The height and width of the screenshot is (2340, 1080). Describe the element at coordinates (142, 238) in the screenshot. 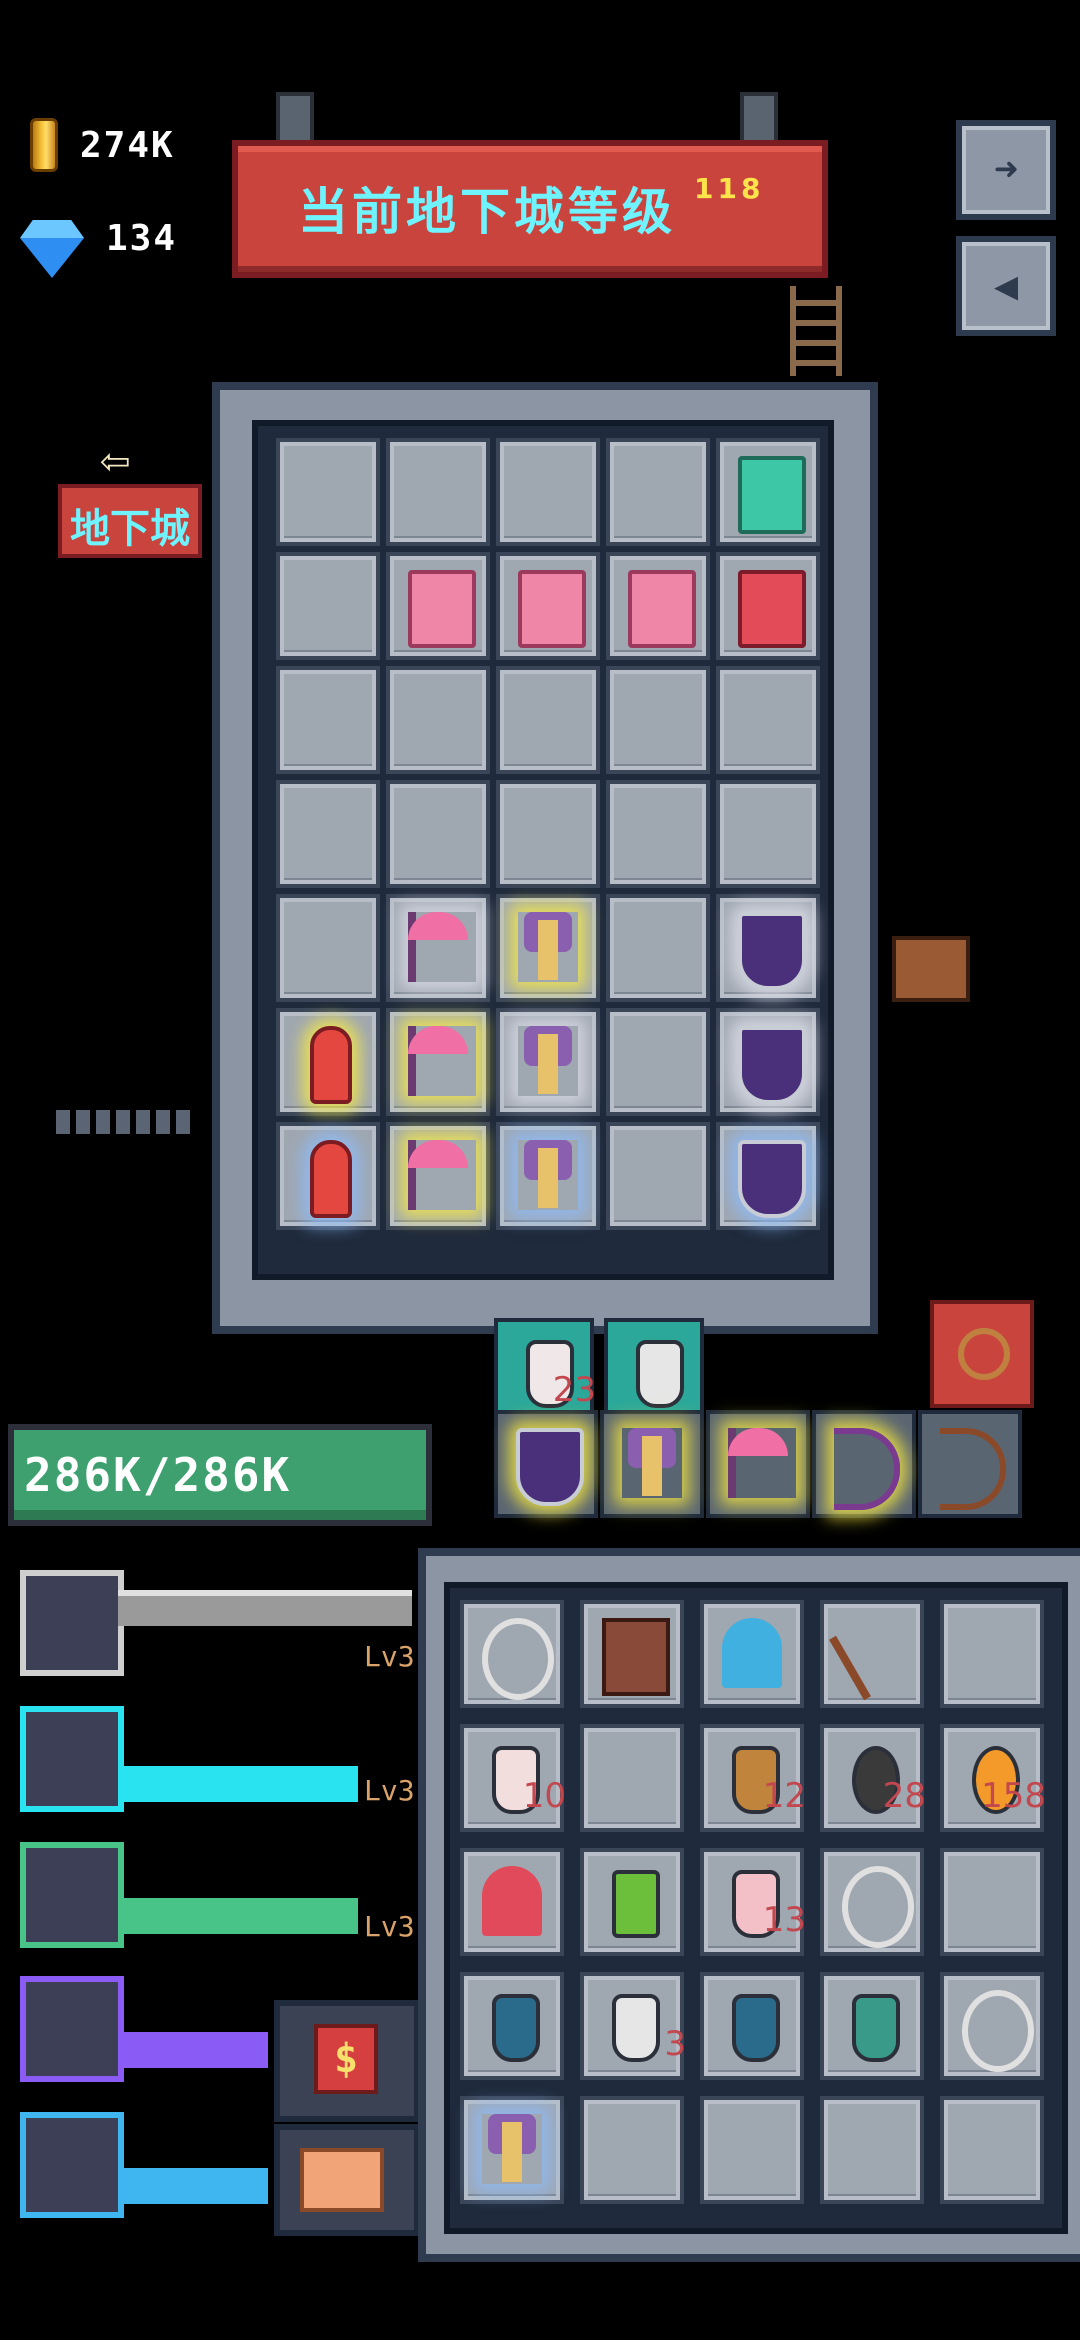

I see `gem-amount: 134` at that location.